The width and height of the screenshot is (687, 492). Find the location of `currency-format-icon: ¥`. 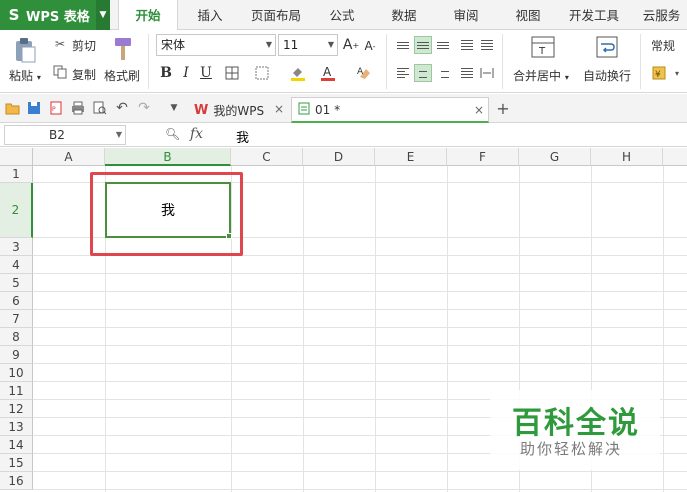

currency-format-icon: ¥ is located at coordinates (659, 73).